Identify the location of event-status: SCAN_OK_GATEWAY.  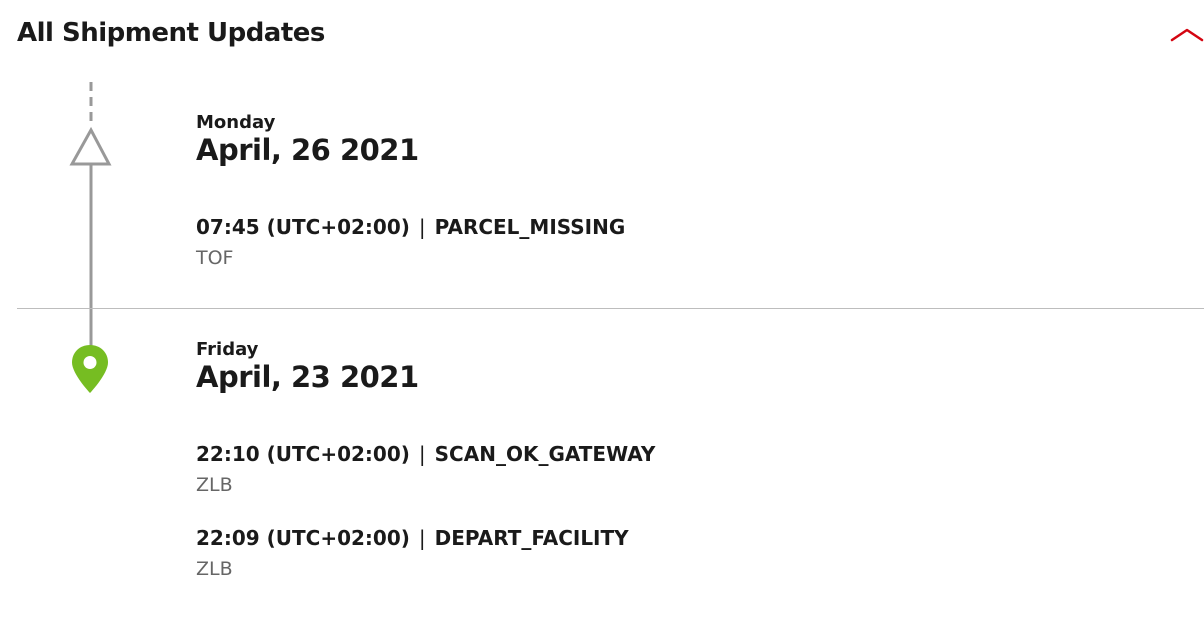
(545, 454).